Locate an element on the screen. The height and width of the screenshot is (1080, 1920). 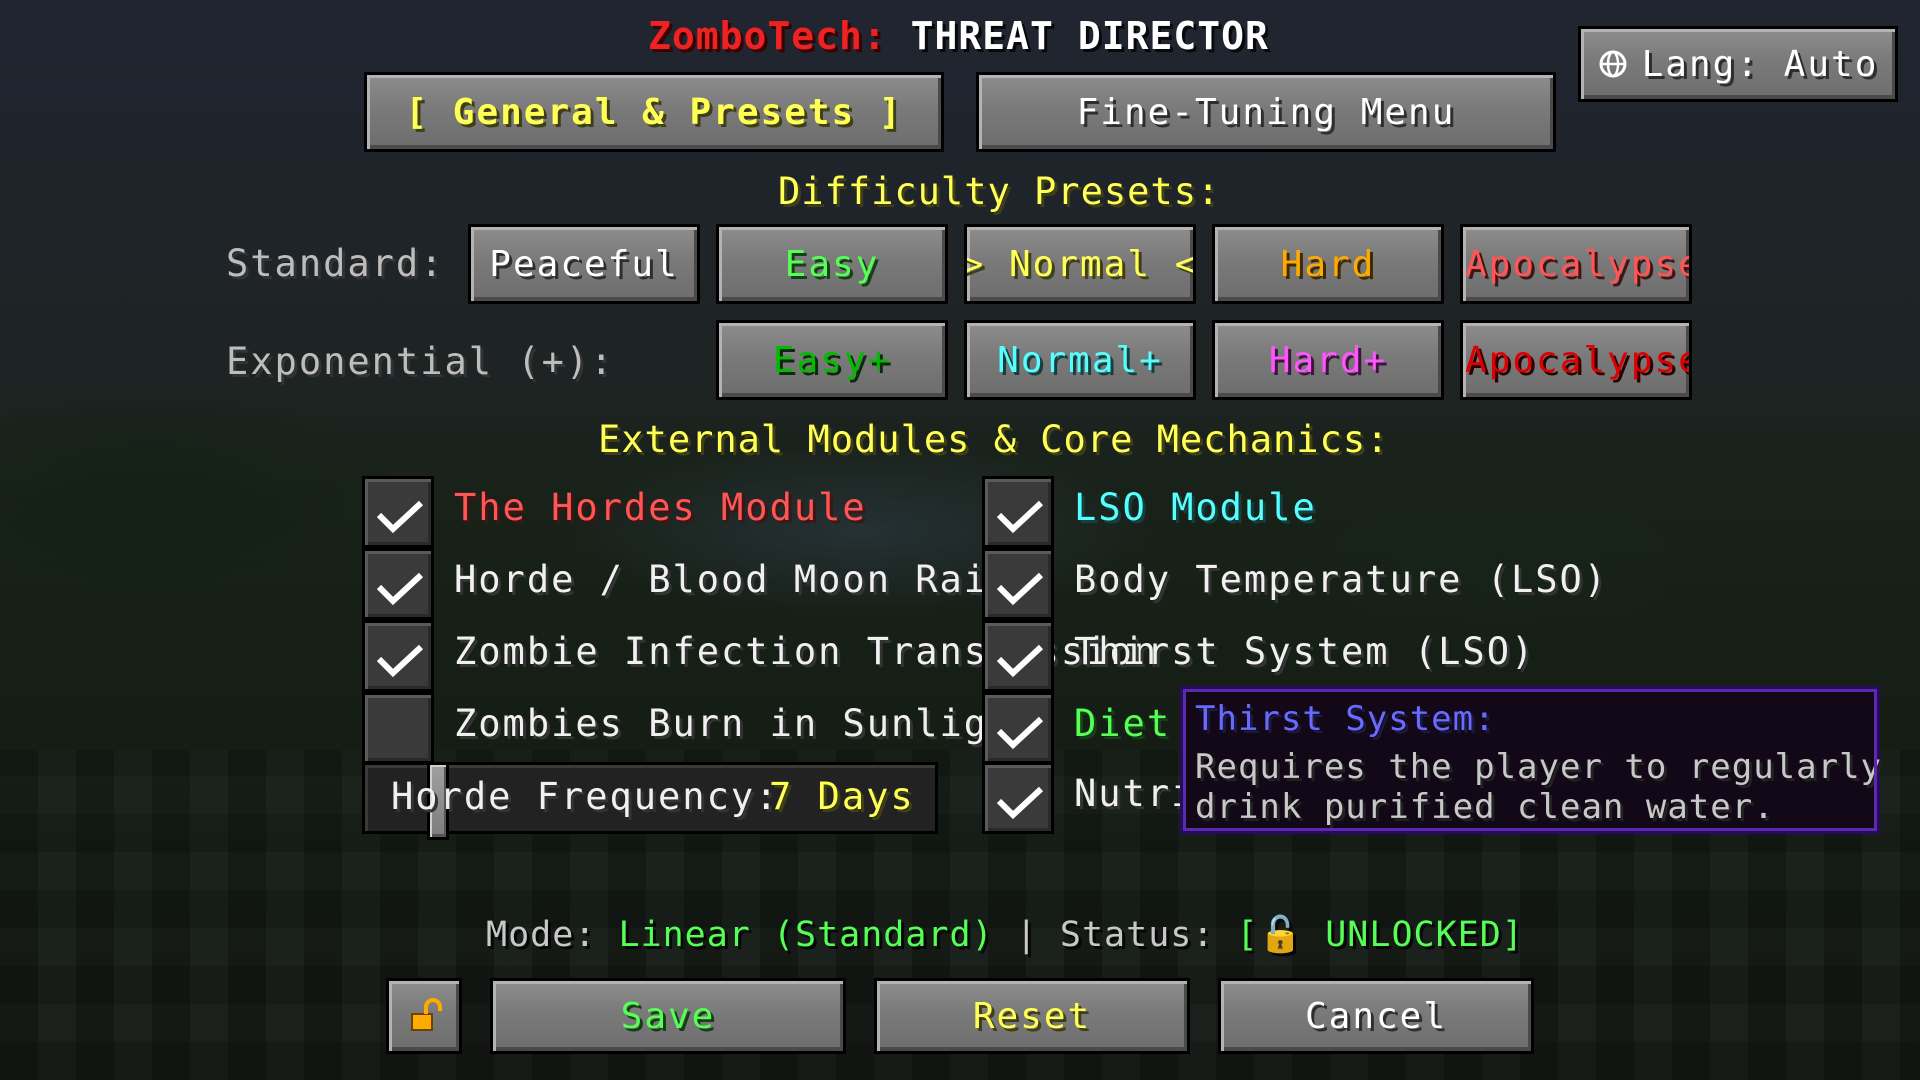
checkbox-nutrition is located at coordinates (1018, 798).